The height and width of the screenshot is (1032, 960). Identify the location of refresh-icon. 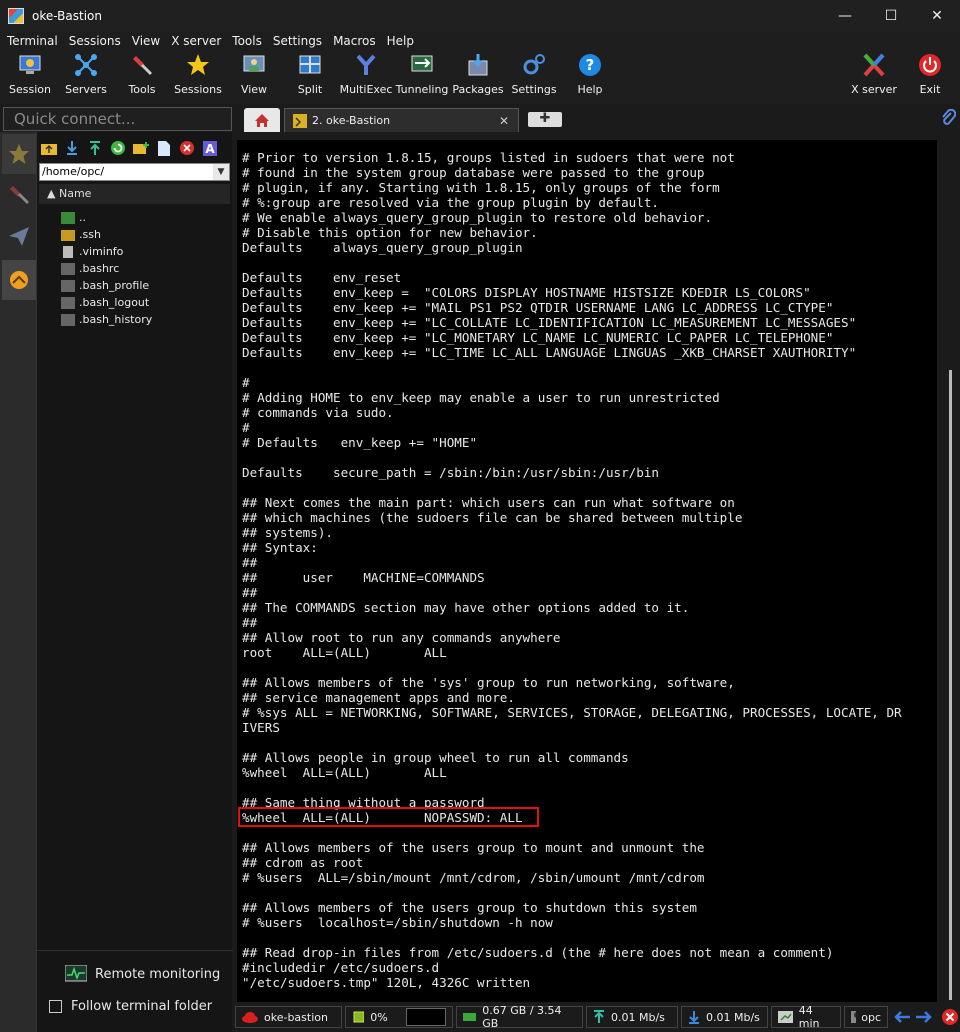
(117, 148).